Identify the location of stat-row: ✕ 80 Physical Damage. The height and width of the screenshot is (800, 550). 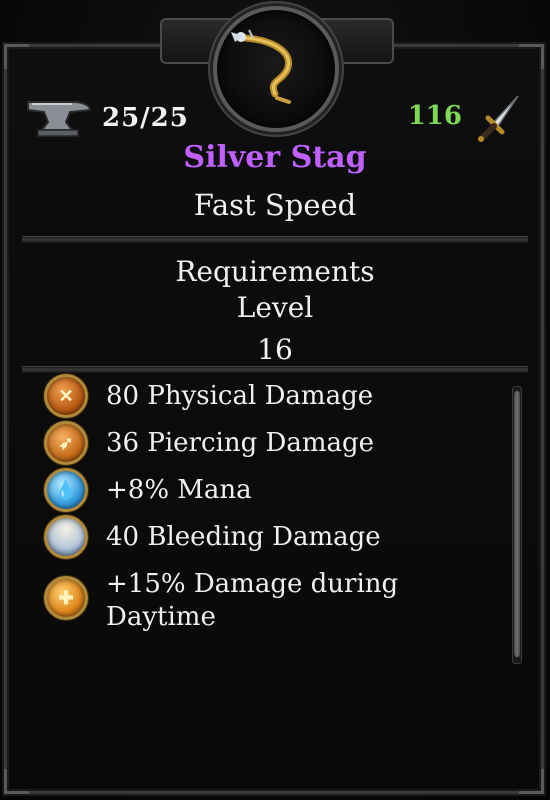
(208, 396).